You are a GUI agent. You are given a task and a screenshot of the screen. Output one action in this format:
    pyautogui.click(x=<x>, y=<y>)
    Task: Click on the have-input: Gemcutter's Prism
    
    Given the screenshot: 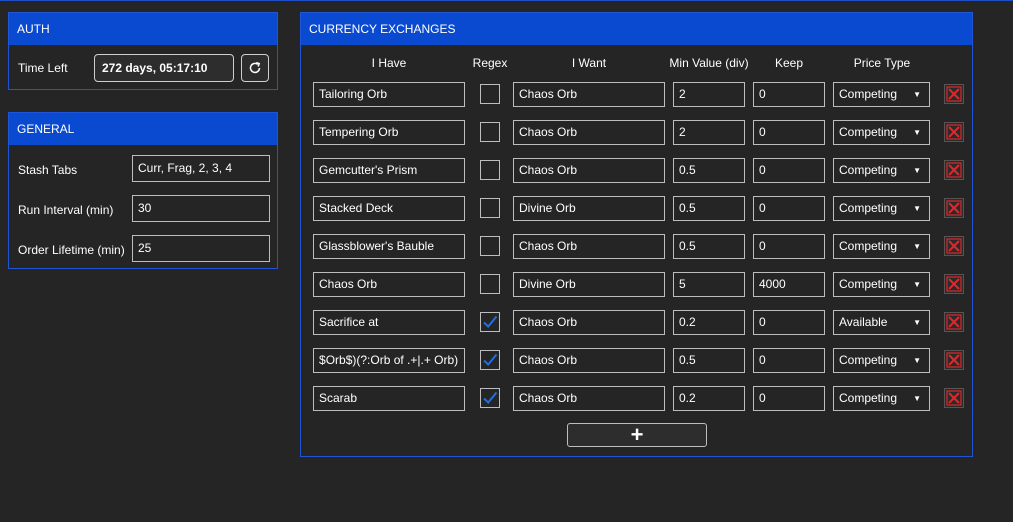 What is the action you would take?
    pyautogui.click(x=389, y=170)
    